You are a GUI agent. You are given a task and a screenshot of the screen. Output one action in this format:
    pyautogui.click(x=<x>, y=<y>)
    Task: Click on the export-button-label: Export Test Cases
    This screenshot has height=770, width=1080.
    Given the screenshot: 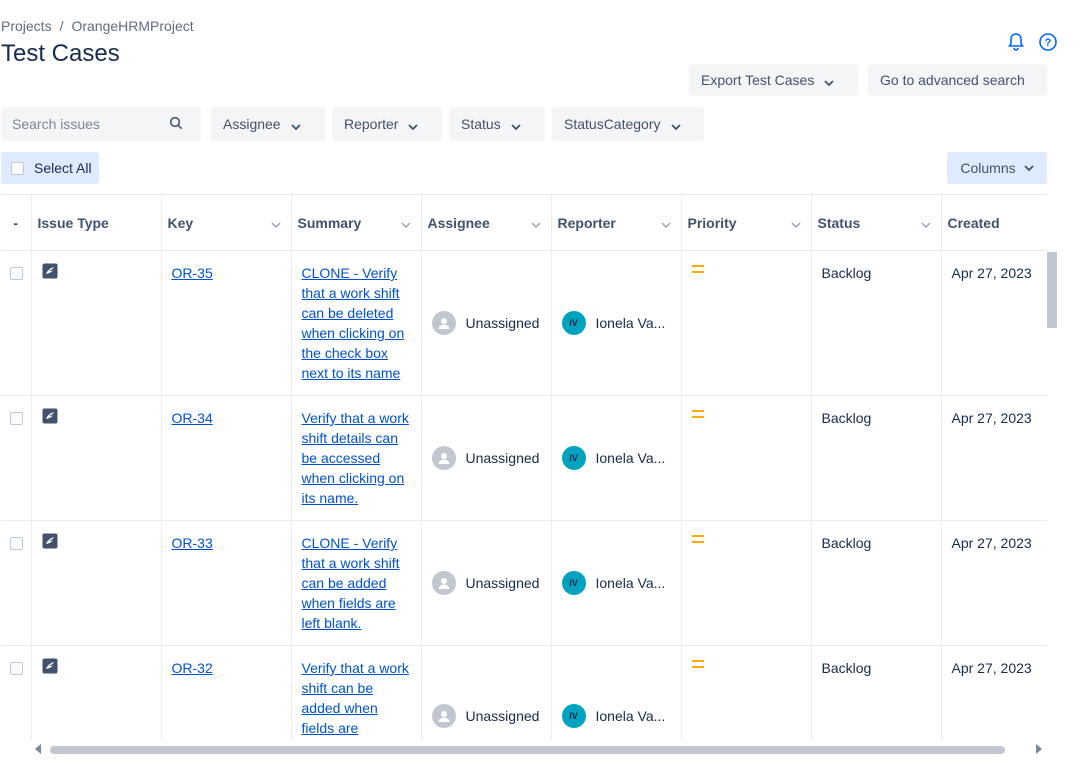 What is the action you would take?
    pyautogui.click(x=758, y=80)
    